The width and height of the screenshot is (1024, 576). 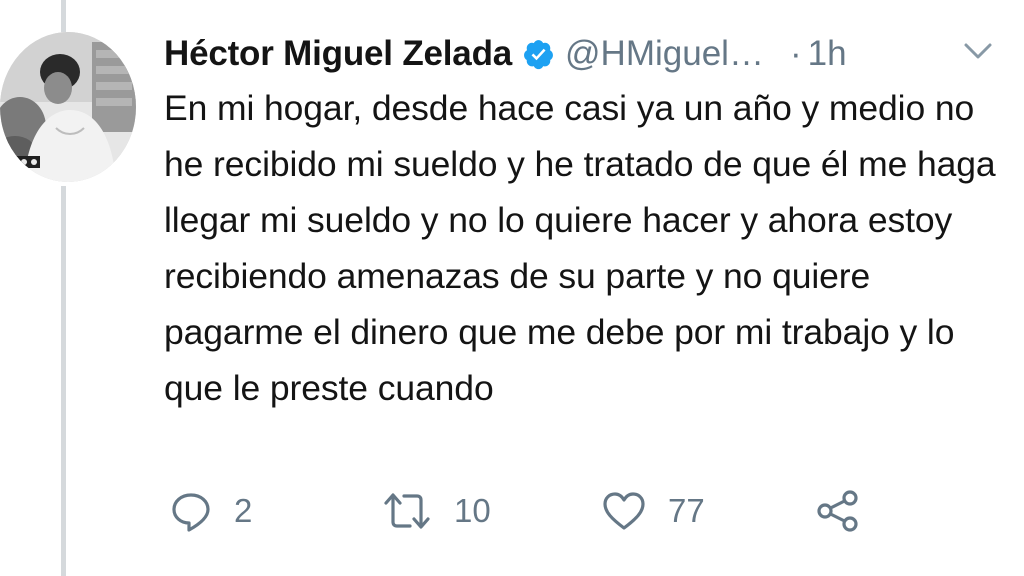 What do you see at coordinates (338, 54) in the screenshot?
I see `display-name: Héctor Miguel Zelada` at bounding box center [338, 54].